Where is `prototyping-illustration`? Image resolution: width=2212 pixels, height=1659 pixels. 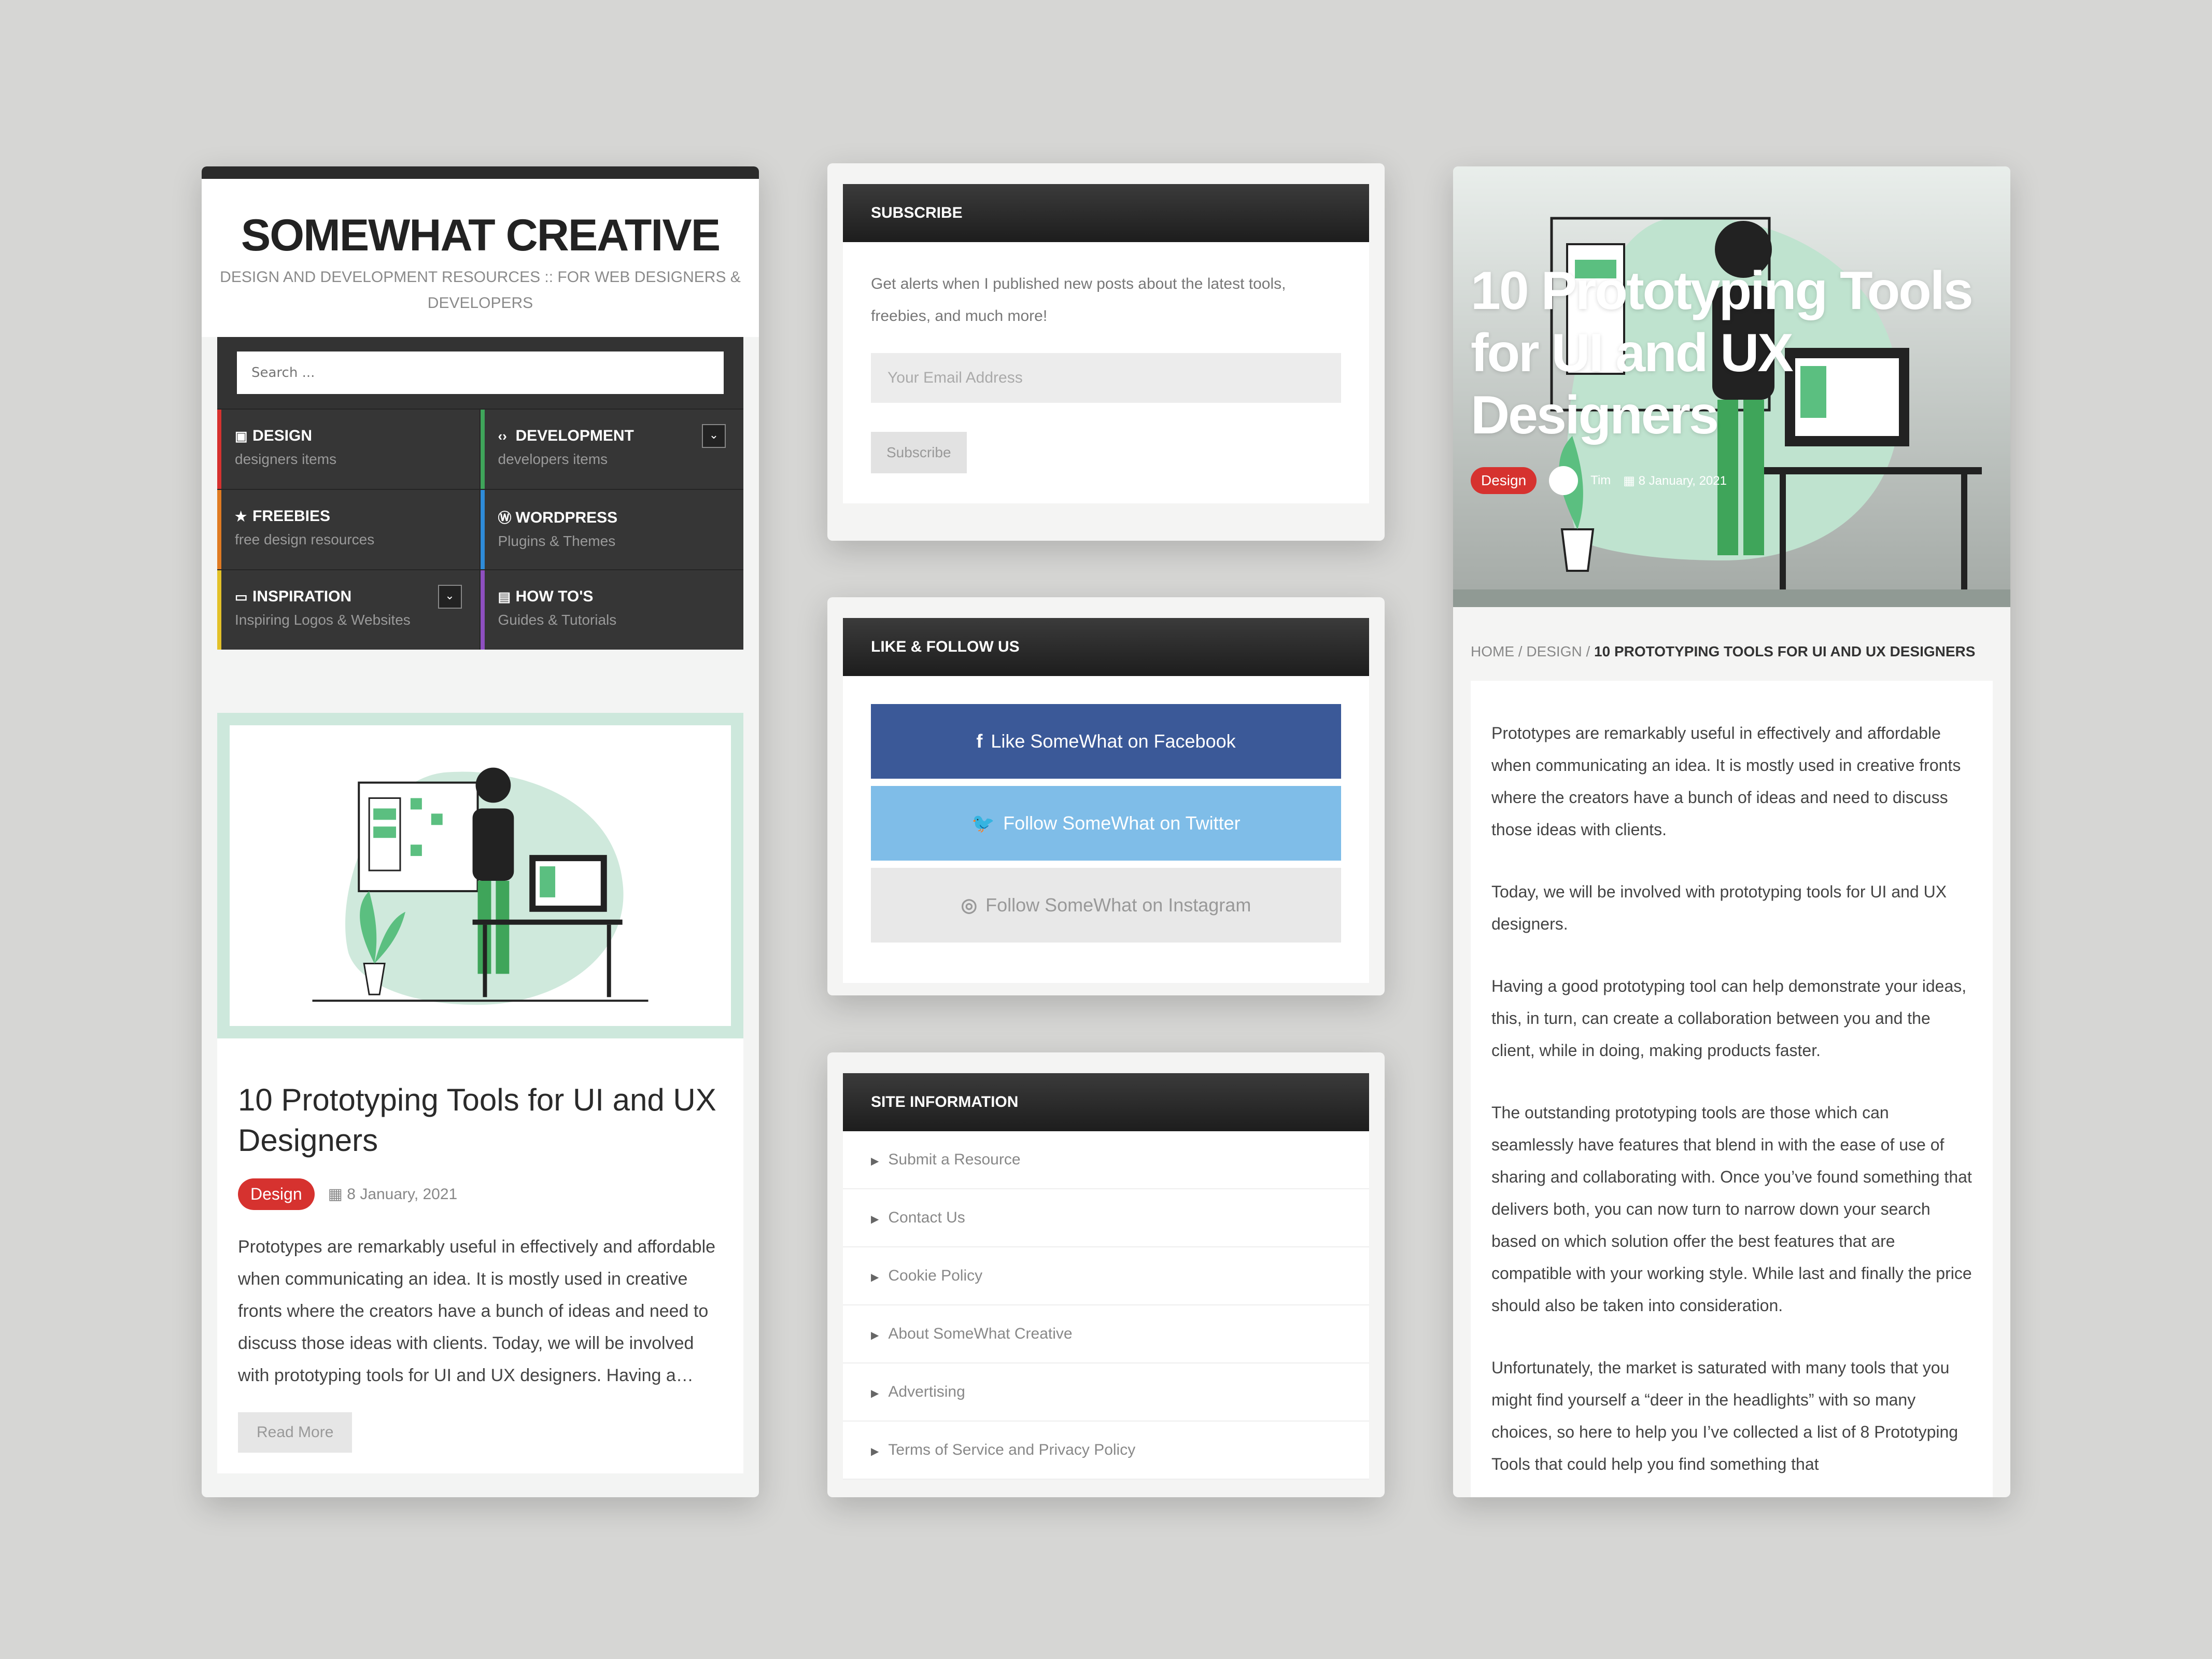 prototyping-illustration is located at coordinates (480, 875).